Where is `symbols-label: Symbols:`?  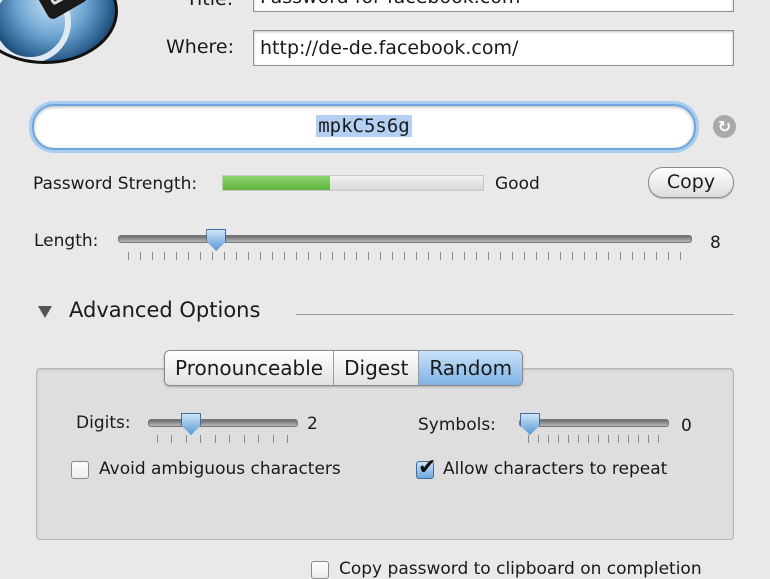
symbols-label: Symbols: is located at coordinates (457, 425).